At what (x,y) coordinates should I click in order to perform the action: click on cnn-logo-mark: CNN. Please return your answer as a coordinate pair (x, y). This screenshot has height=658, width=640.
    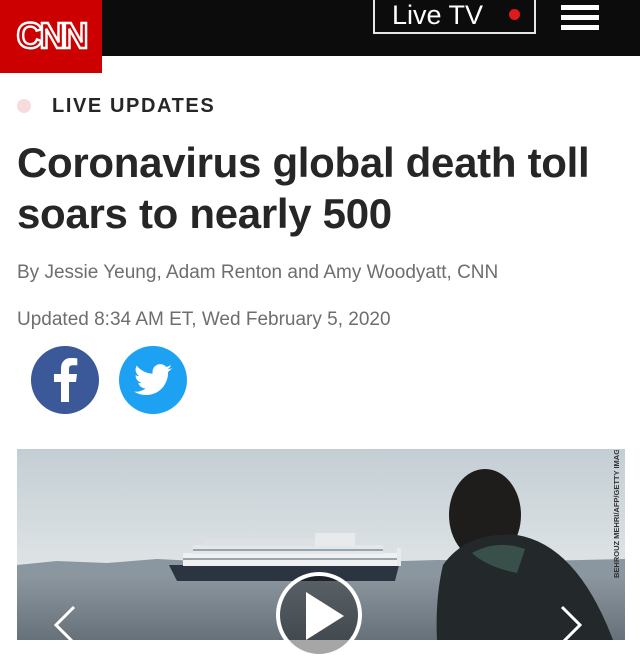
    Looking at the image, I should click on (52, 37).